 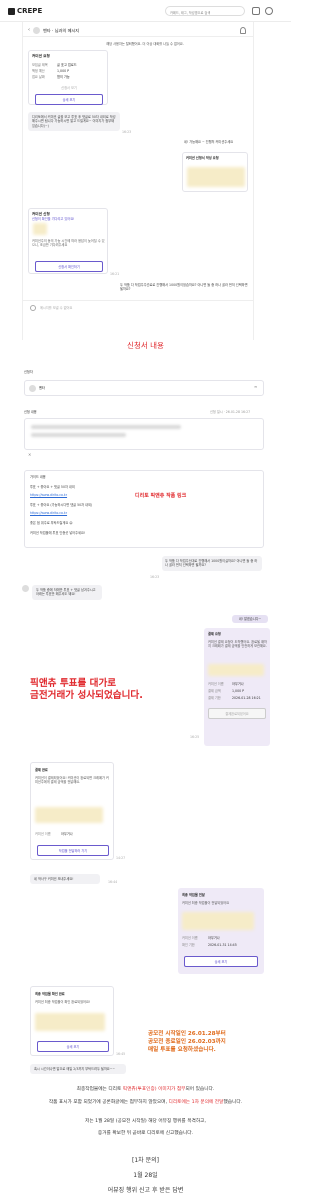 What do you see at coordinates (73, 683) in the screenshot?
I see `red-headline-line: 픽앤츄 투표를 대가로` at bounding box center [73, 683].